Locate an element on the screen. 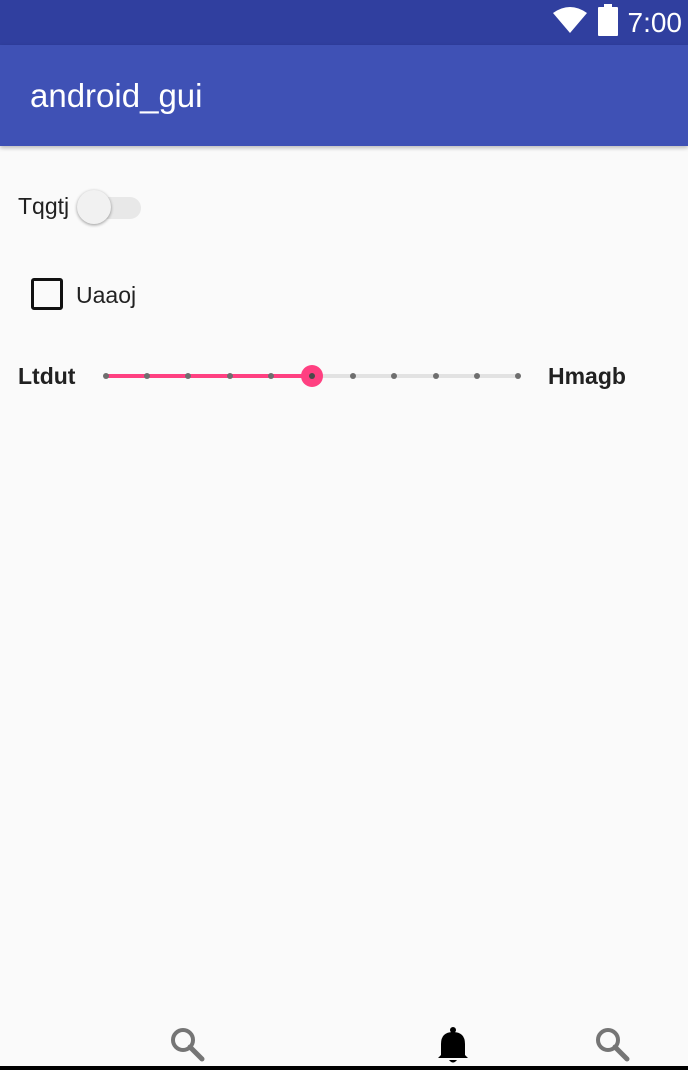 Image resolution: width=688 pixels, height=1070 pixels. slider-thumb is located at coordinates (312, 376).